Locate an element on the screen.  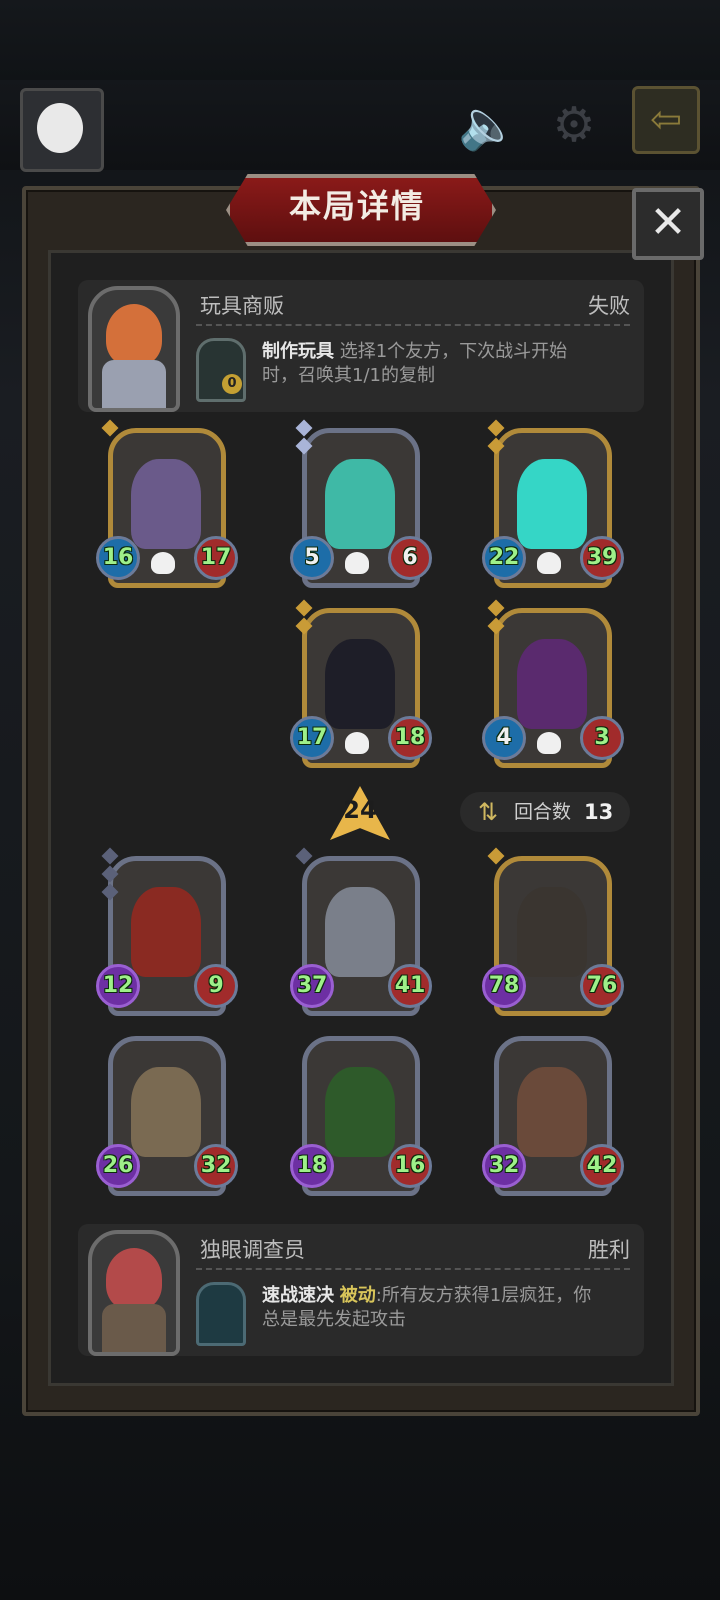
player-unit: 37 41 is located at coordinates (361, 932).